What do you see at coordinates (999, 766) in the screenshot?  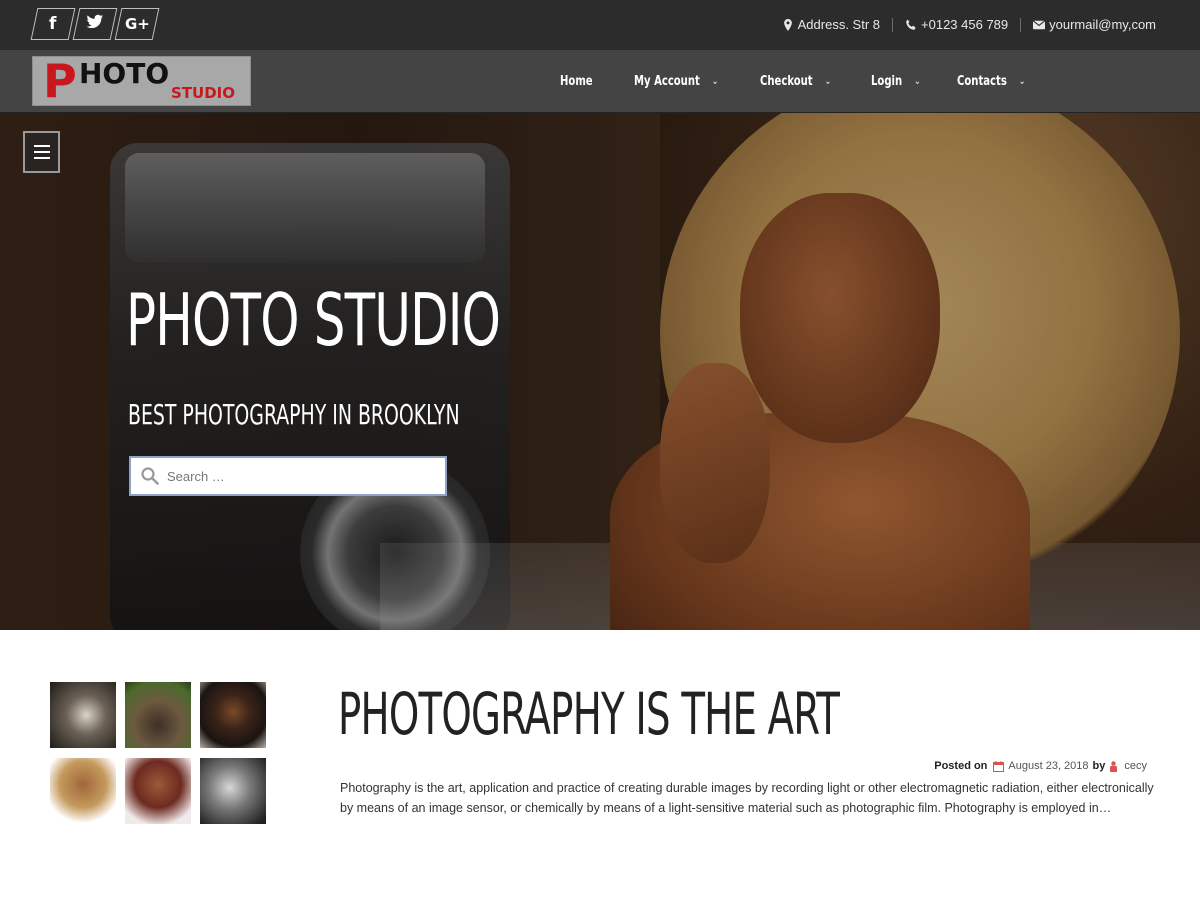 I see `calendar-icon` at bounding box center [999, 766].